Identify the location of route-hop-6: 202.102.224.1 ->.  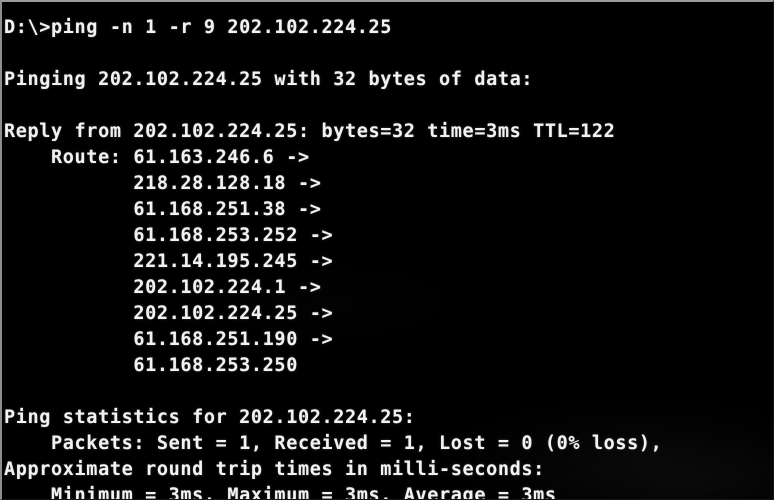
(163, 287).